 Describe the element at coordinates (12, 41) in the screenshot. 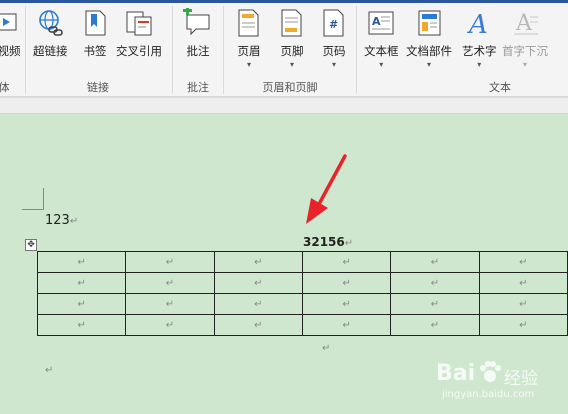

I see `online-video-button: 视频` at that location.